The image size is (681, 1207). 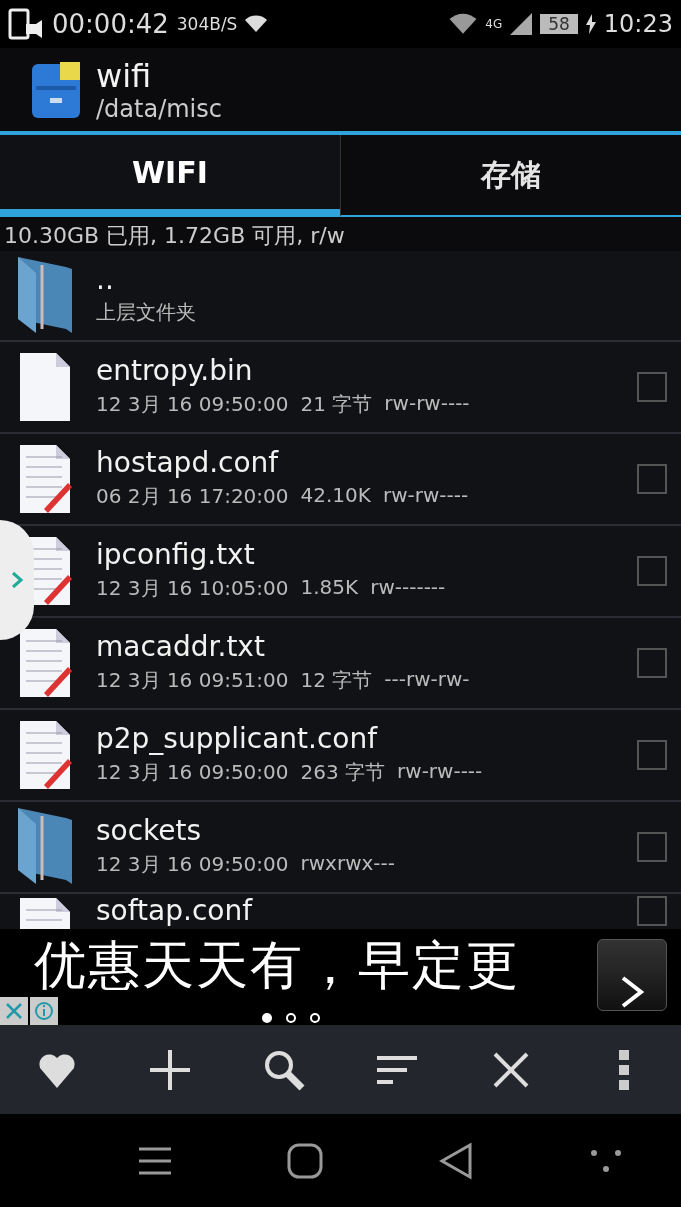 I want to click on file-meta: 1.85K, so click(x=329, y=587).